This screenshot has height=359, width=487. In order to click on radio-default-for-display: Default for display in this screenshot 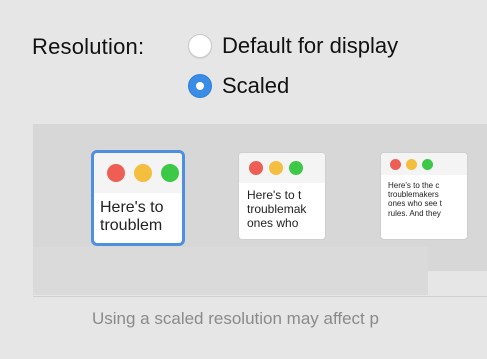, I will do `click(293, 46)`.